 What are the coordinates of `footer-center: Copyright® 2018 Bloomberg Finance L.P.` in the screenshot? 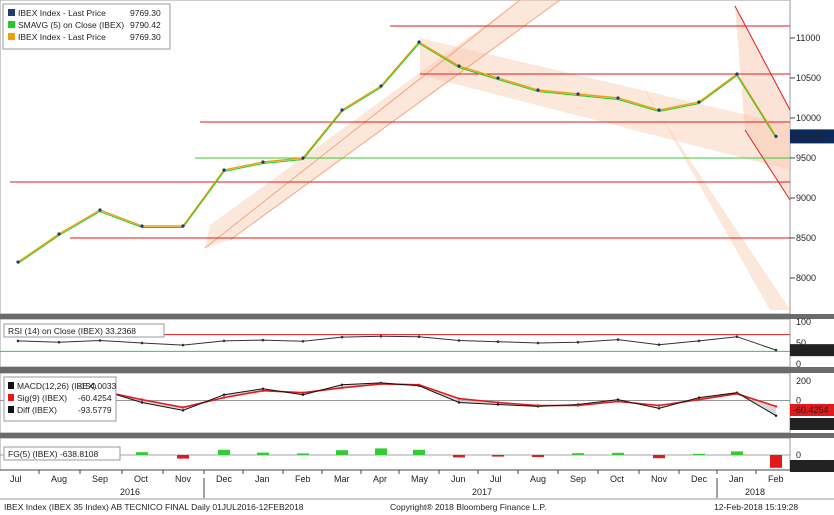 It's located at (468, 507).